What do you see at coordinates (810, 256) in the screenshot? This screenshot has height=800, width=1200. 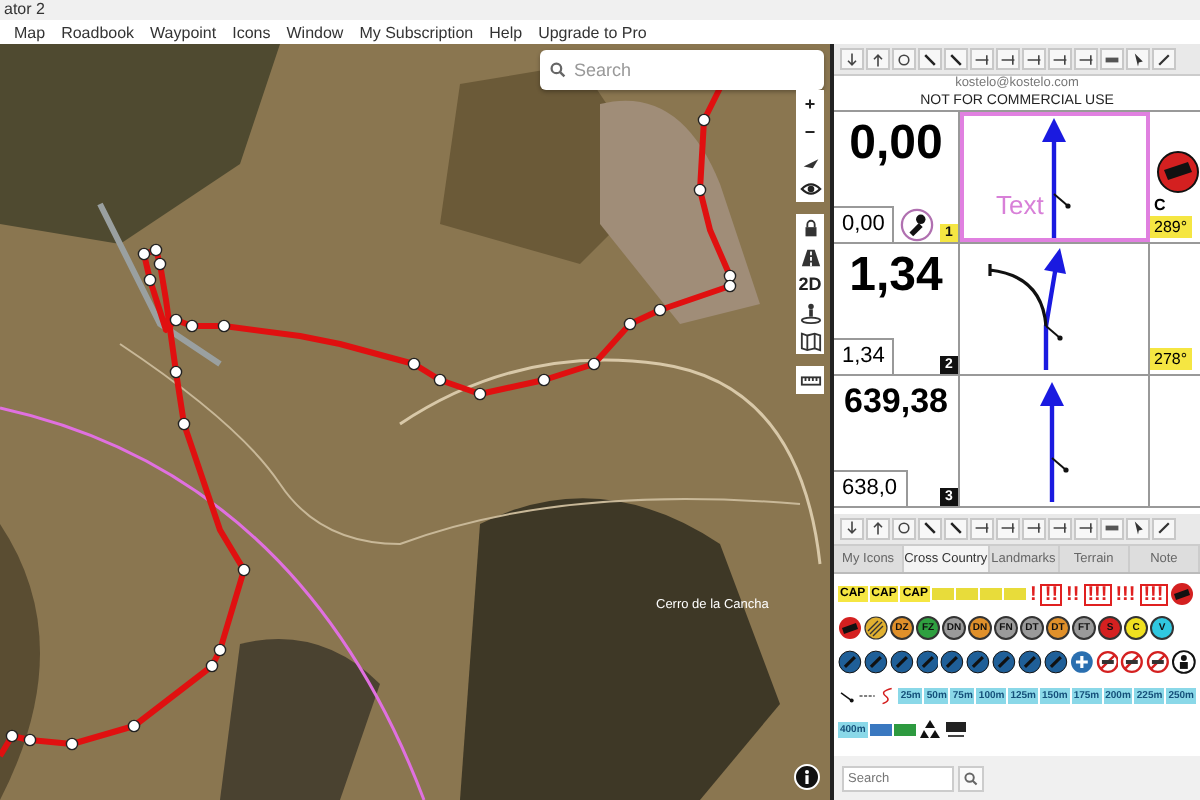 I see `road-icon` at bounding box center [810, 256].